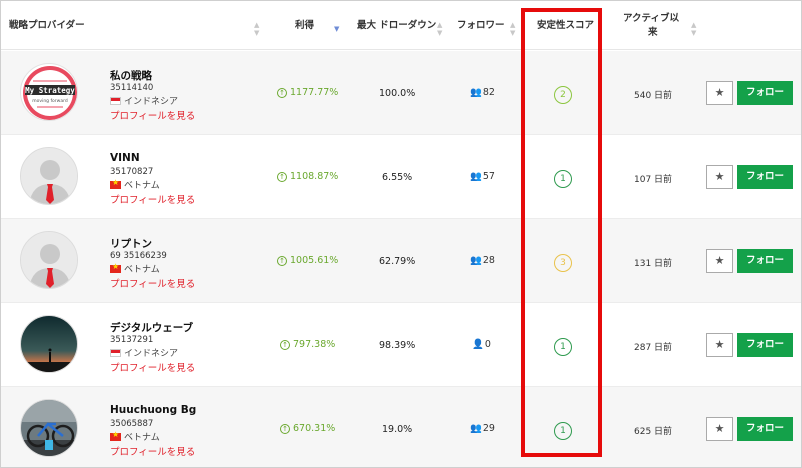 This screenshot has width=802, height=468. I want to click on profit-text: 1108.87%, so click(314, 176).